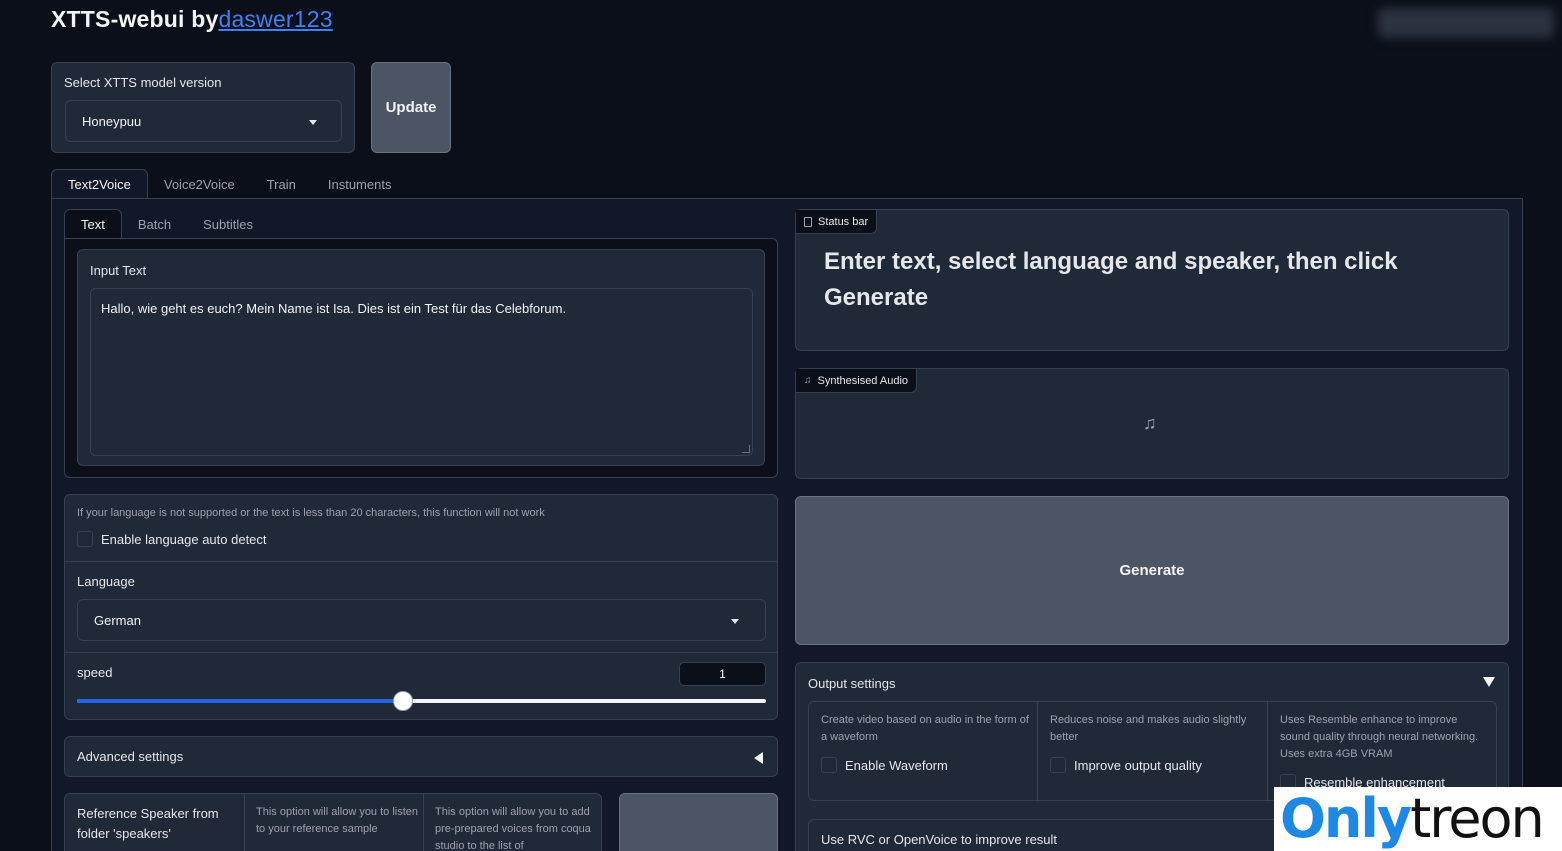 Image resolution: width=1562 pixels, height=851 pixels. What do you see at coordinates (411, 107) in the screenshot?
I see `update-button: Update` at bounding box center [411, 107].